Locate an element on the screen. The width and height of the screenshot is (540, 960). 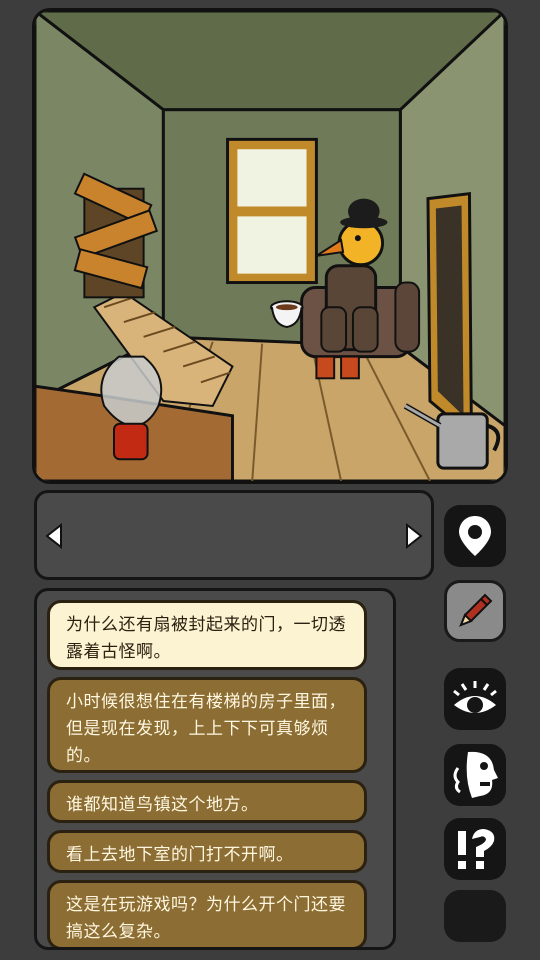
inventory-bar is located at coordinates (234, 535).